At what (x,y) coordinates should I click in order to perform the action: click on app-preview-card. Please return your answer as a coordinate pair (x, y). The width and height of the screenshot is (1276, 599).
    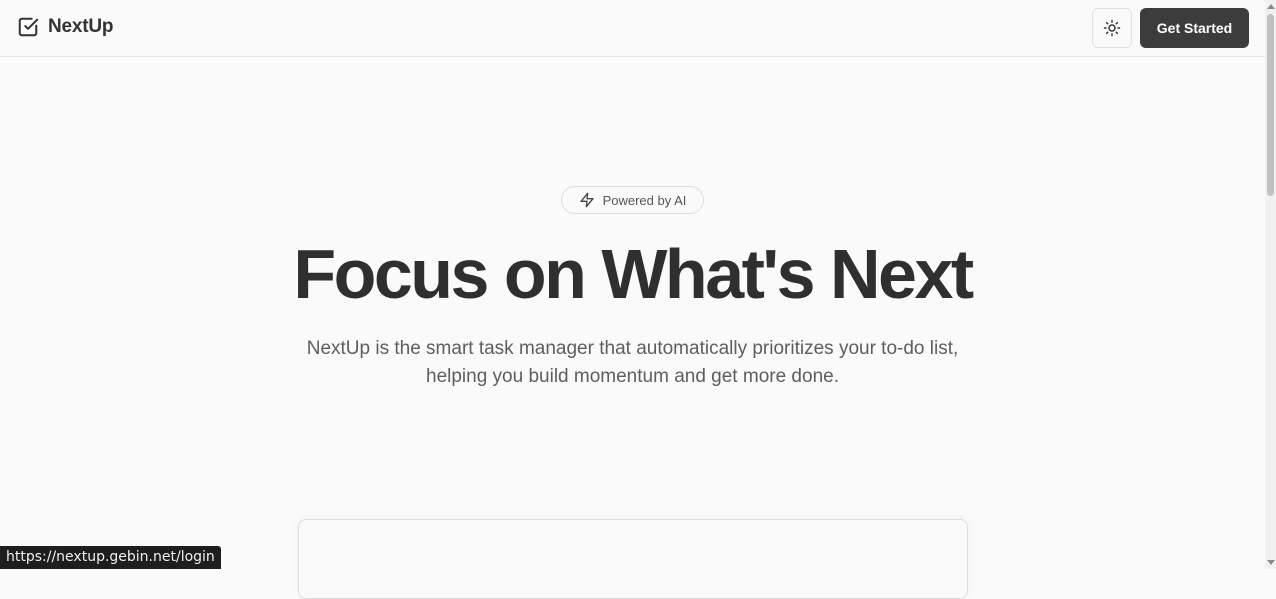
    Looking at the image, I should click on (633, 559).